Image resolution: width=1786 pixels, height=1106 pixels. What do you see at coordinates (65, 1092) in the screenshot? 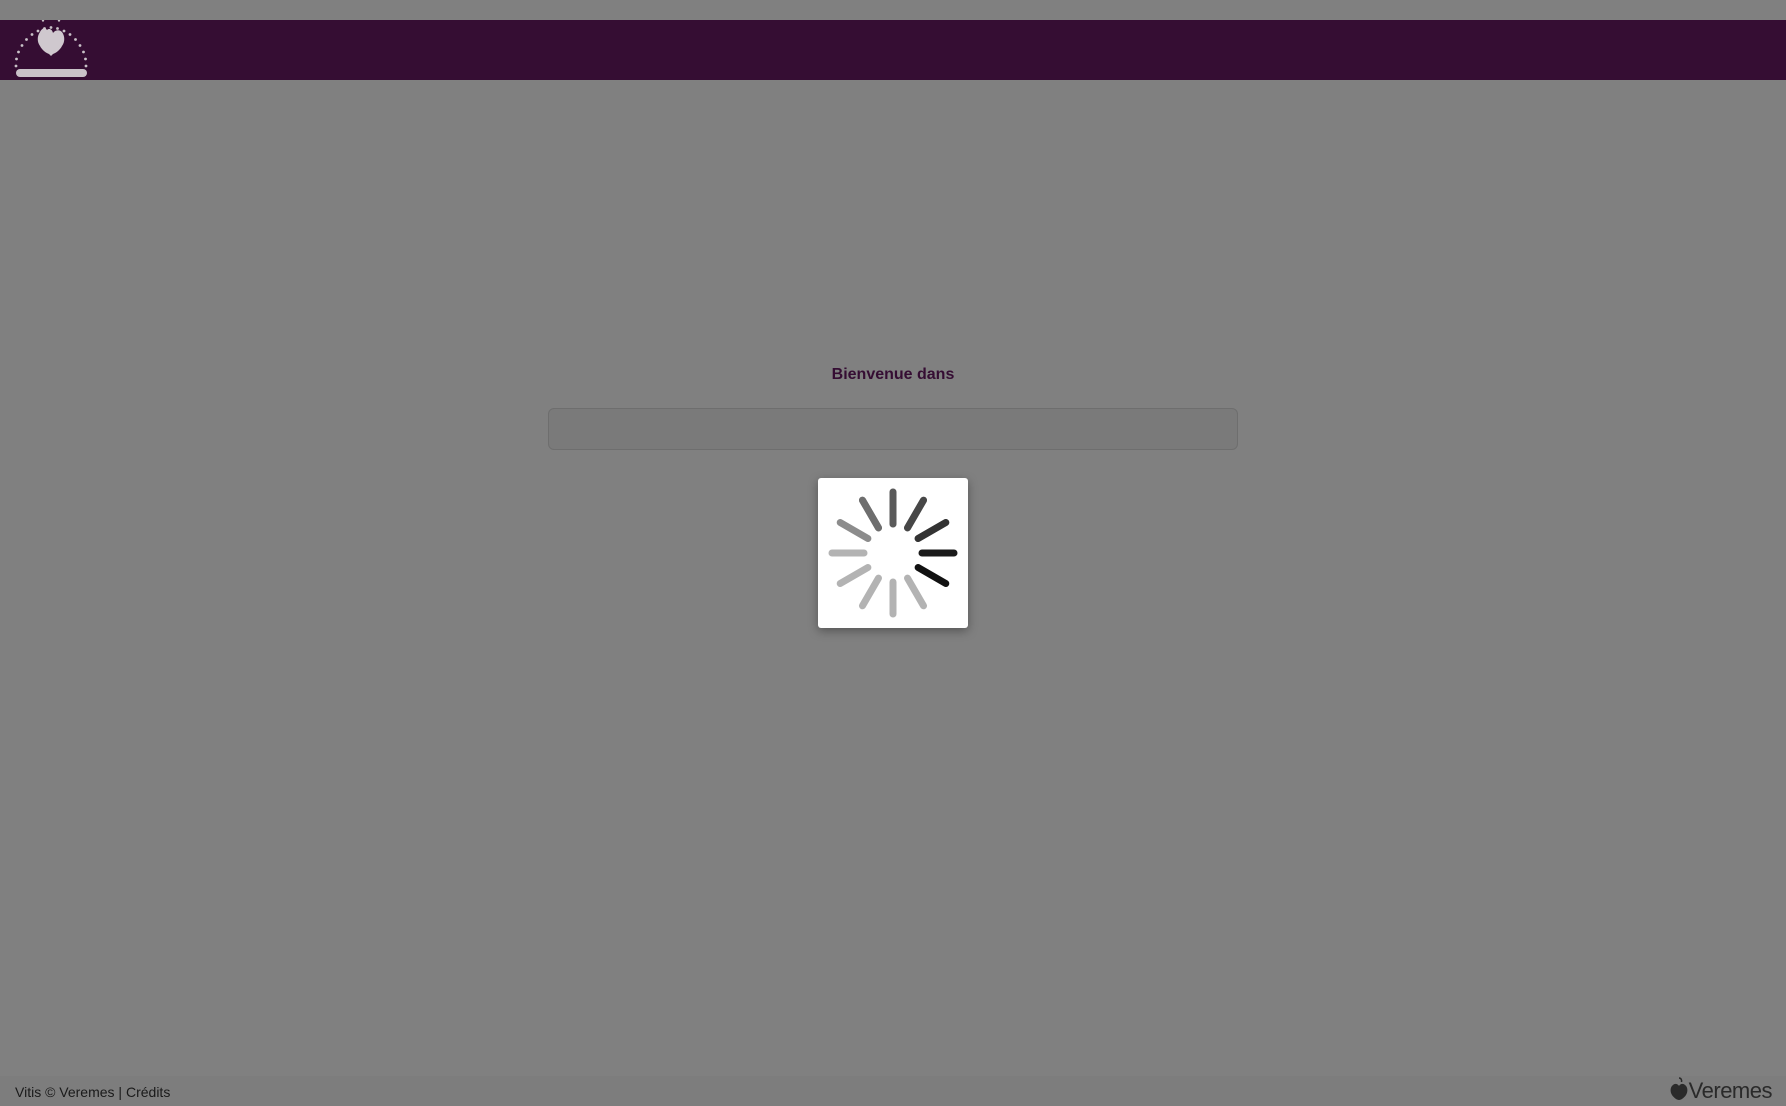
I see `copyright-text: Vitis © Veremes` at bounding box center [65, 1092].